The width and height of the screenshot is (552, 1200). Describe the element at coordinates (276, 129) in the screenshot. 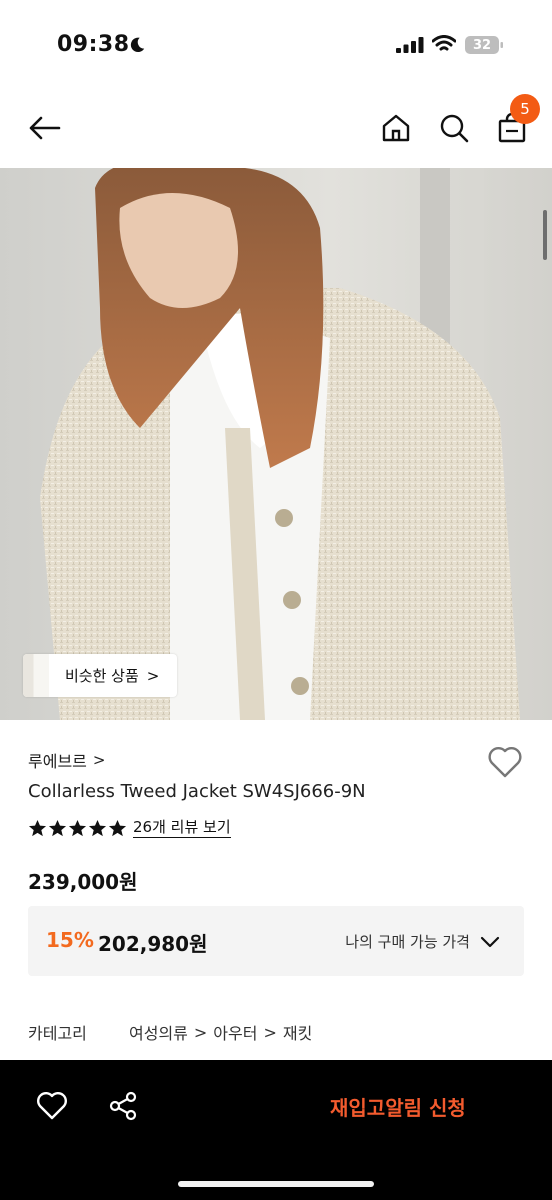

I see `top-nav` at that location.